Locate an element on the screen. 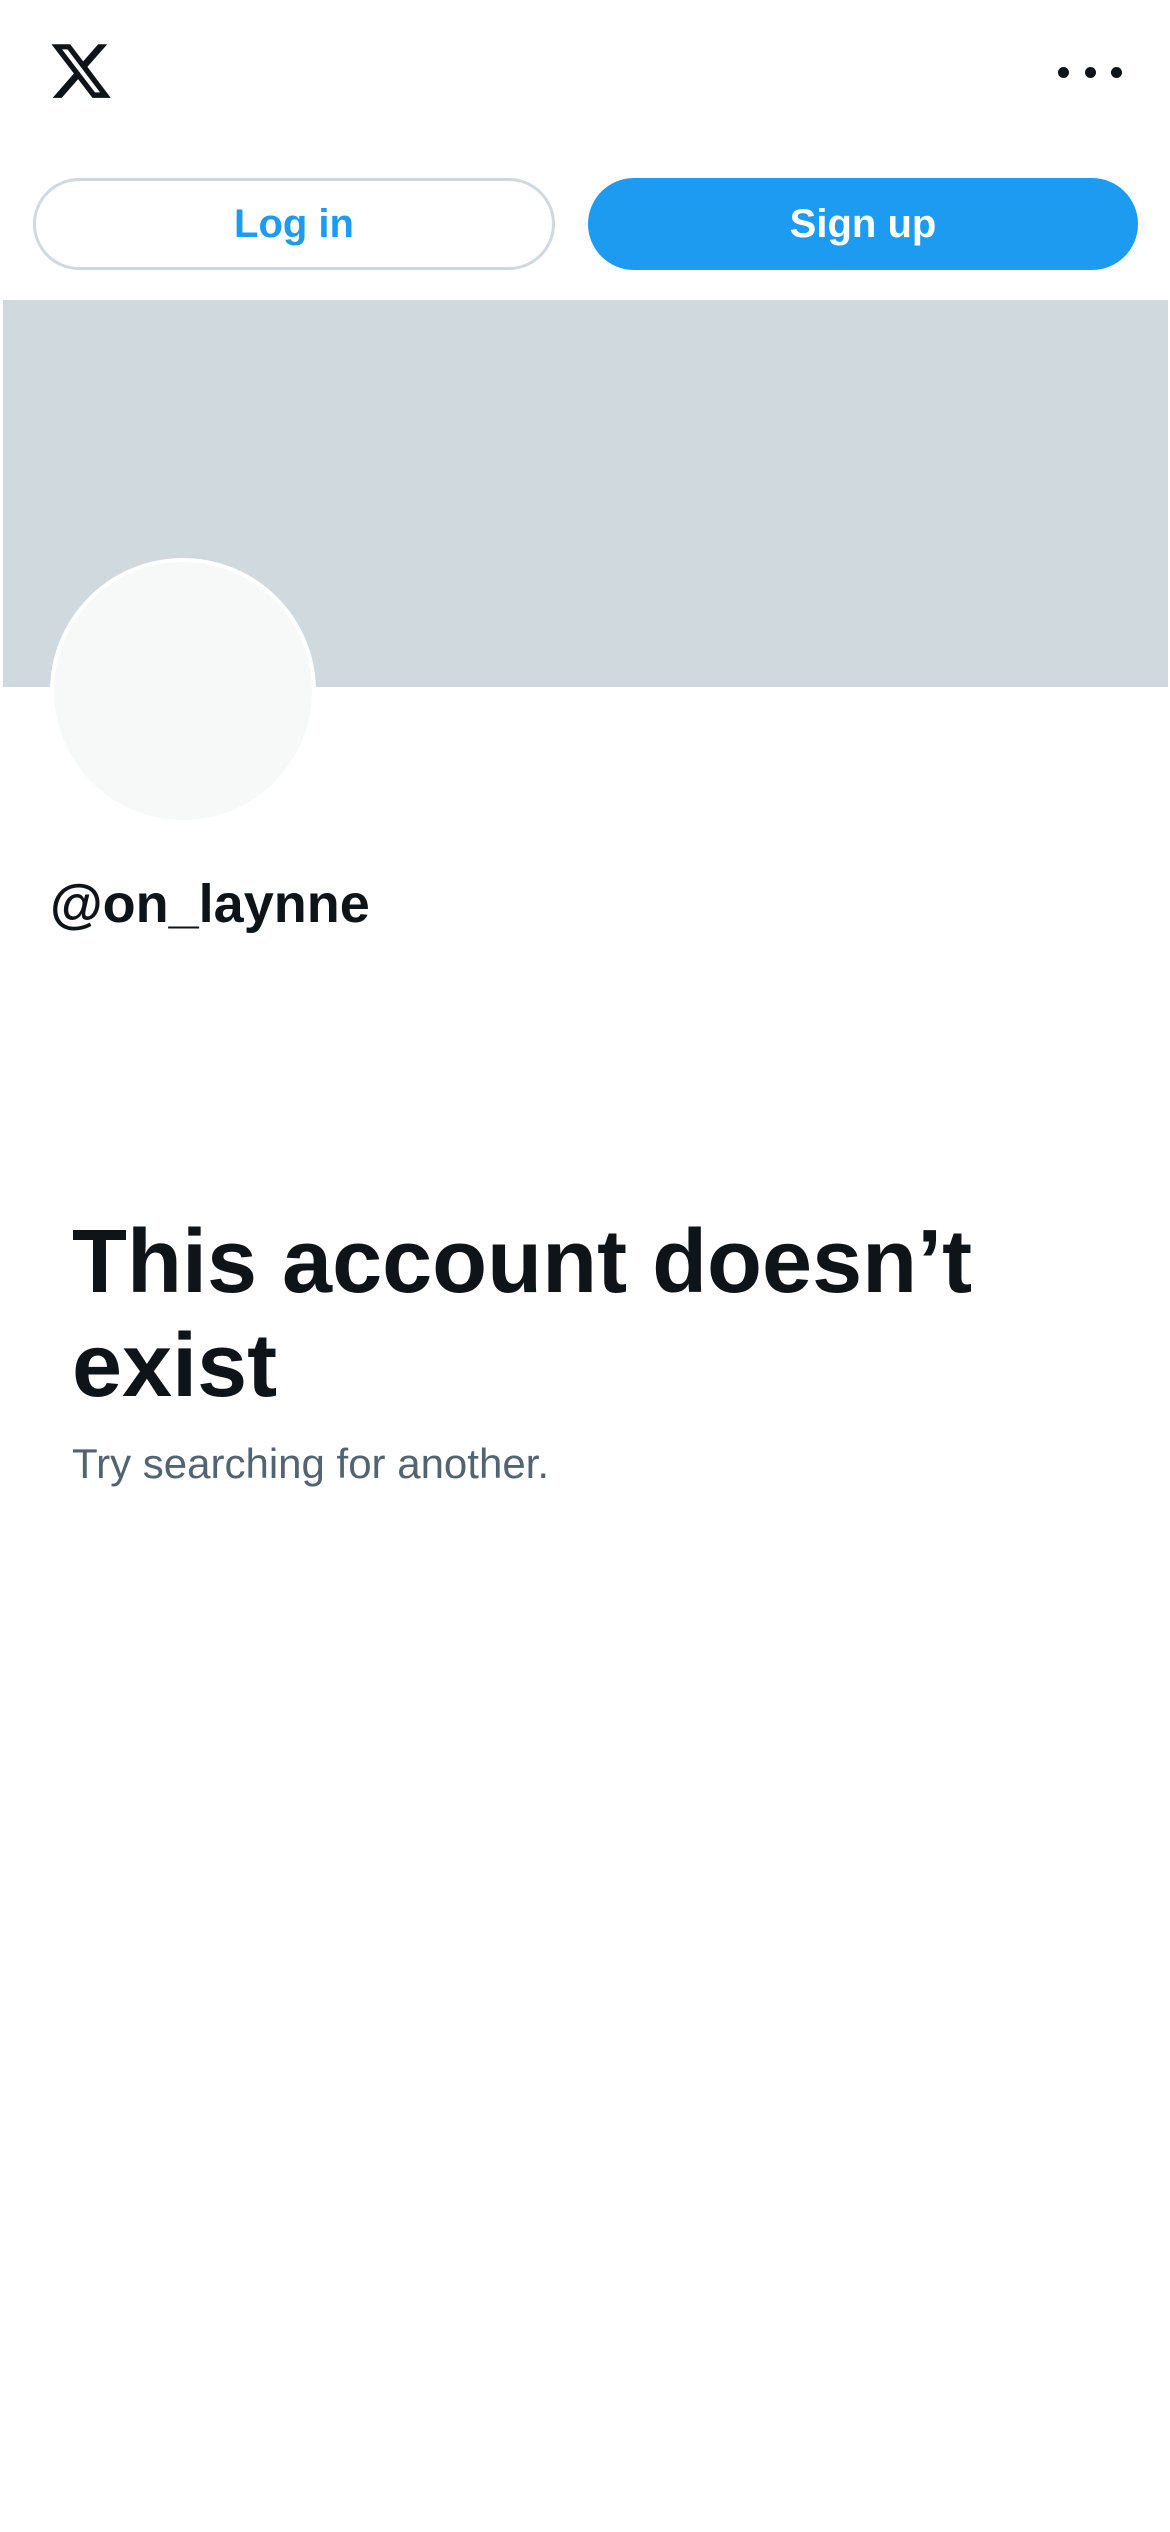 The width and height of the screenshot is (1170, 2532). signup-button: Sign up is located at coordinates (863, 224).